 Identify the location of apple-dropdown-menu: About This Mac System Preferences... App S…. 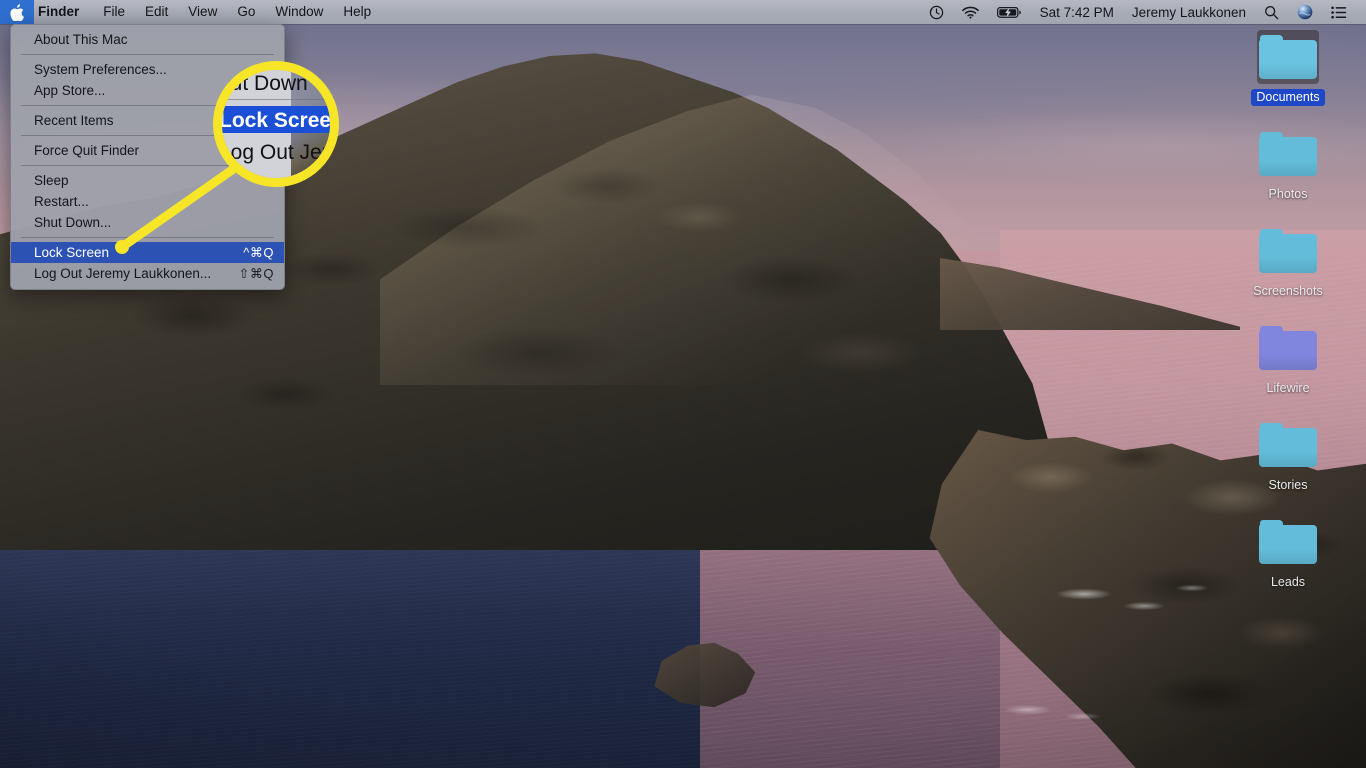
(147, 157).